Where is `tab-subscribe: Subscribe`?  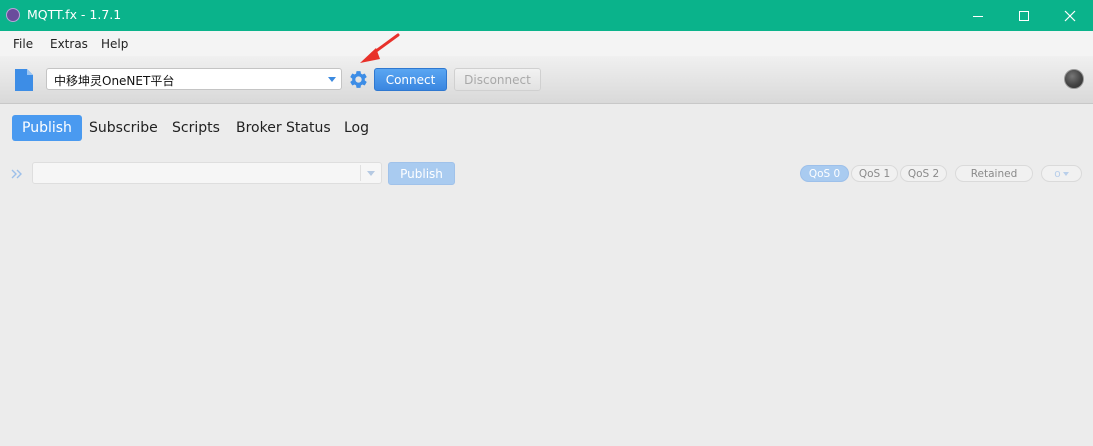
tab-subscribe: Subscribe is located at coordinates (123, 128).